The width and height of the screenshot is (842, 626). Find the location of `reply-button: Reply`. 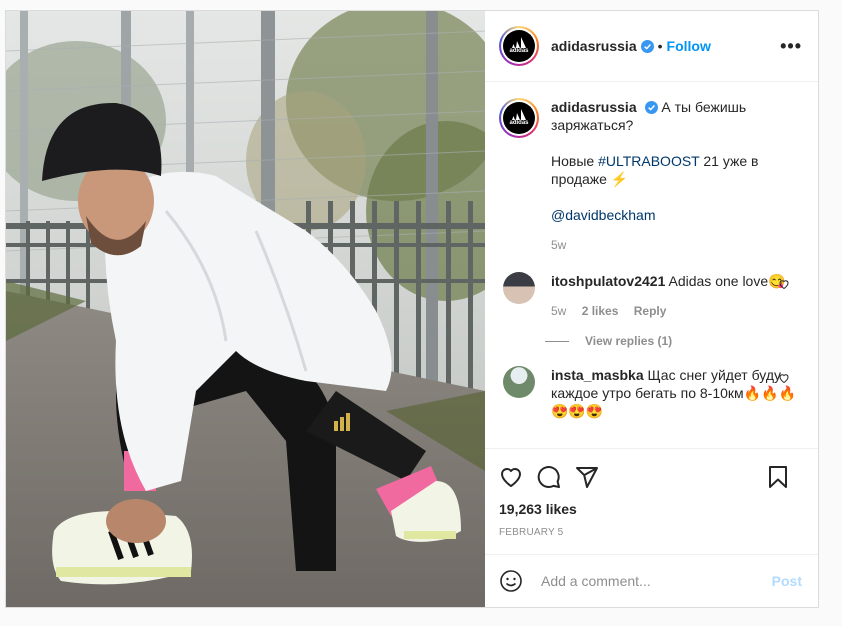

reply-button: Reply is located at coordinates (650, 311).